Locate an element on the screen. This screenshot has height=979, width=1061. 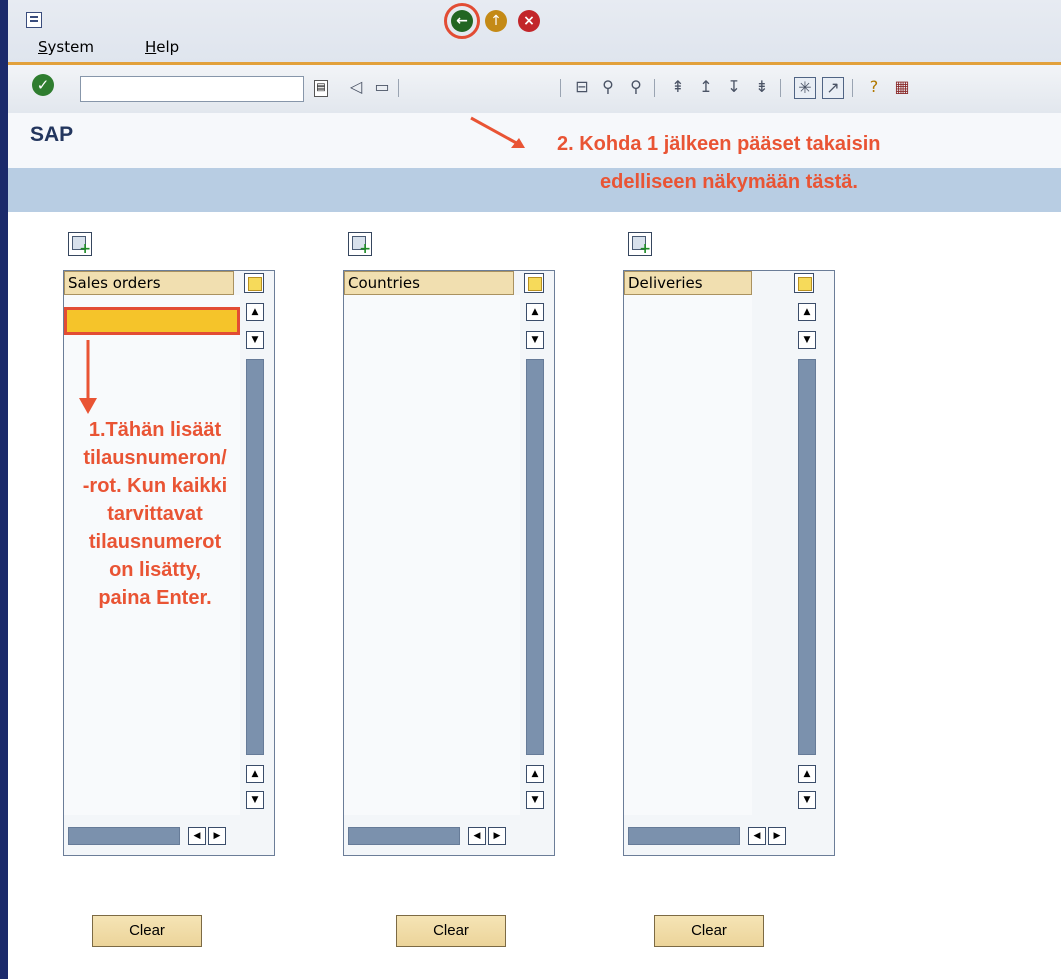
menu-help: Help is located at coordinates (162, 47).